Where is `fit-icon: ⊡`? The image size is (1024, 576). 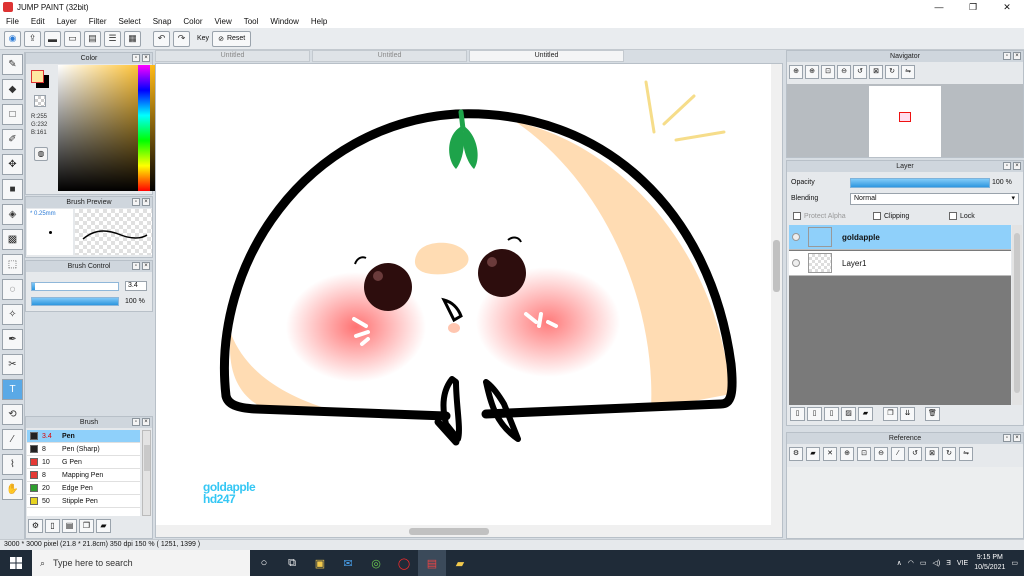 fit-icon: ⊡ is located at coordinates (864, 454).